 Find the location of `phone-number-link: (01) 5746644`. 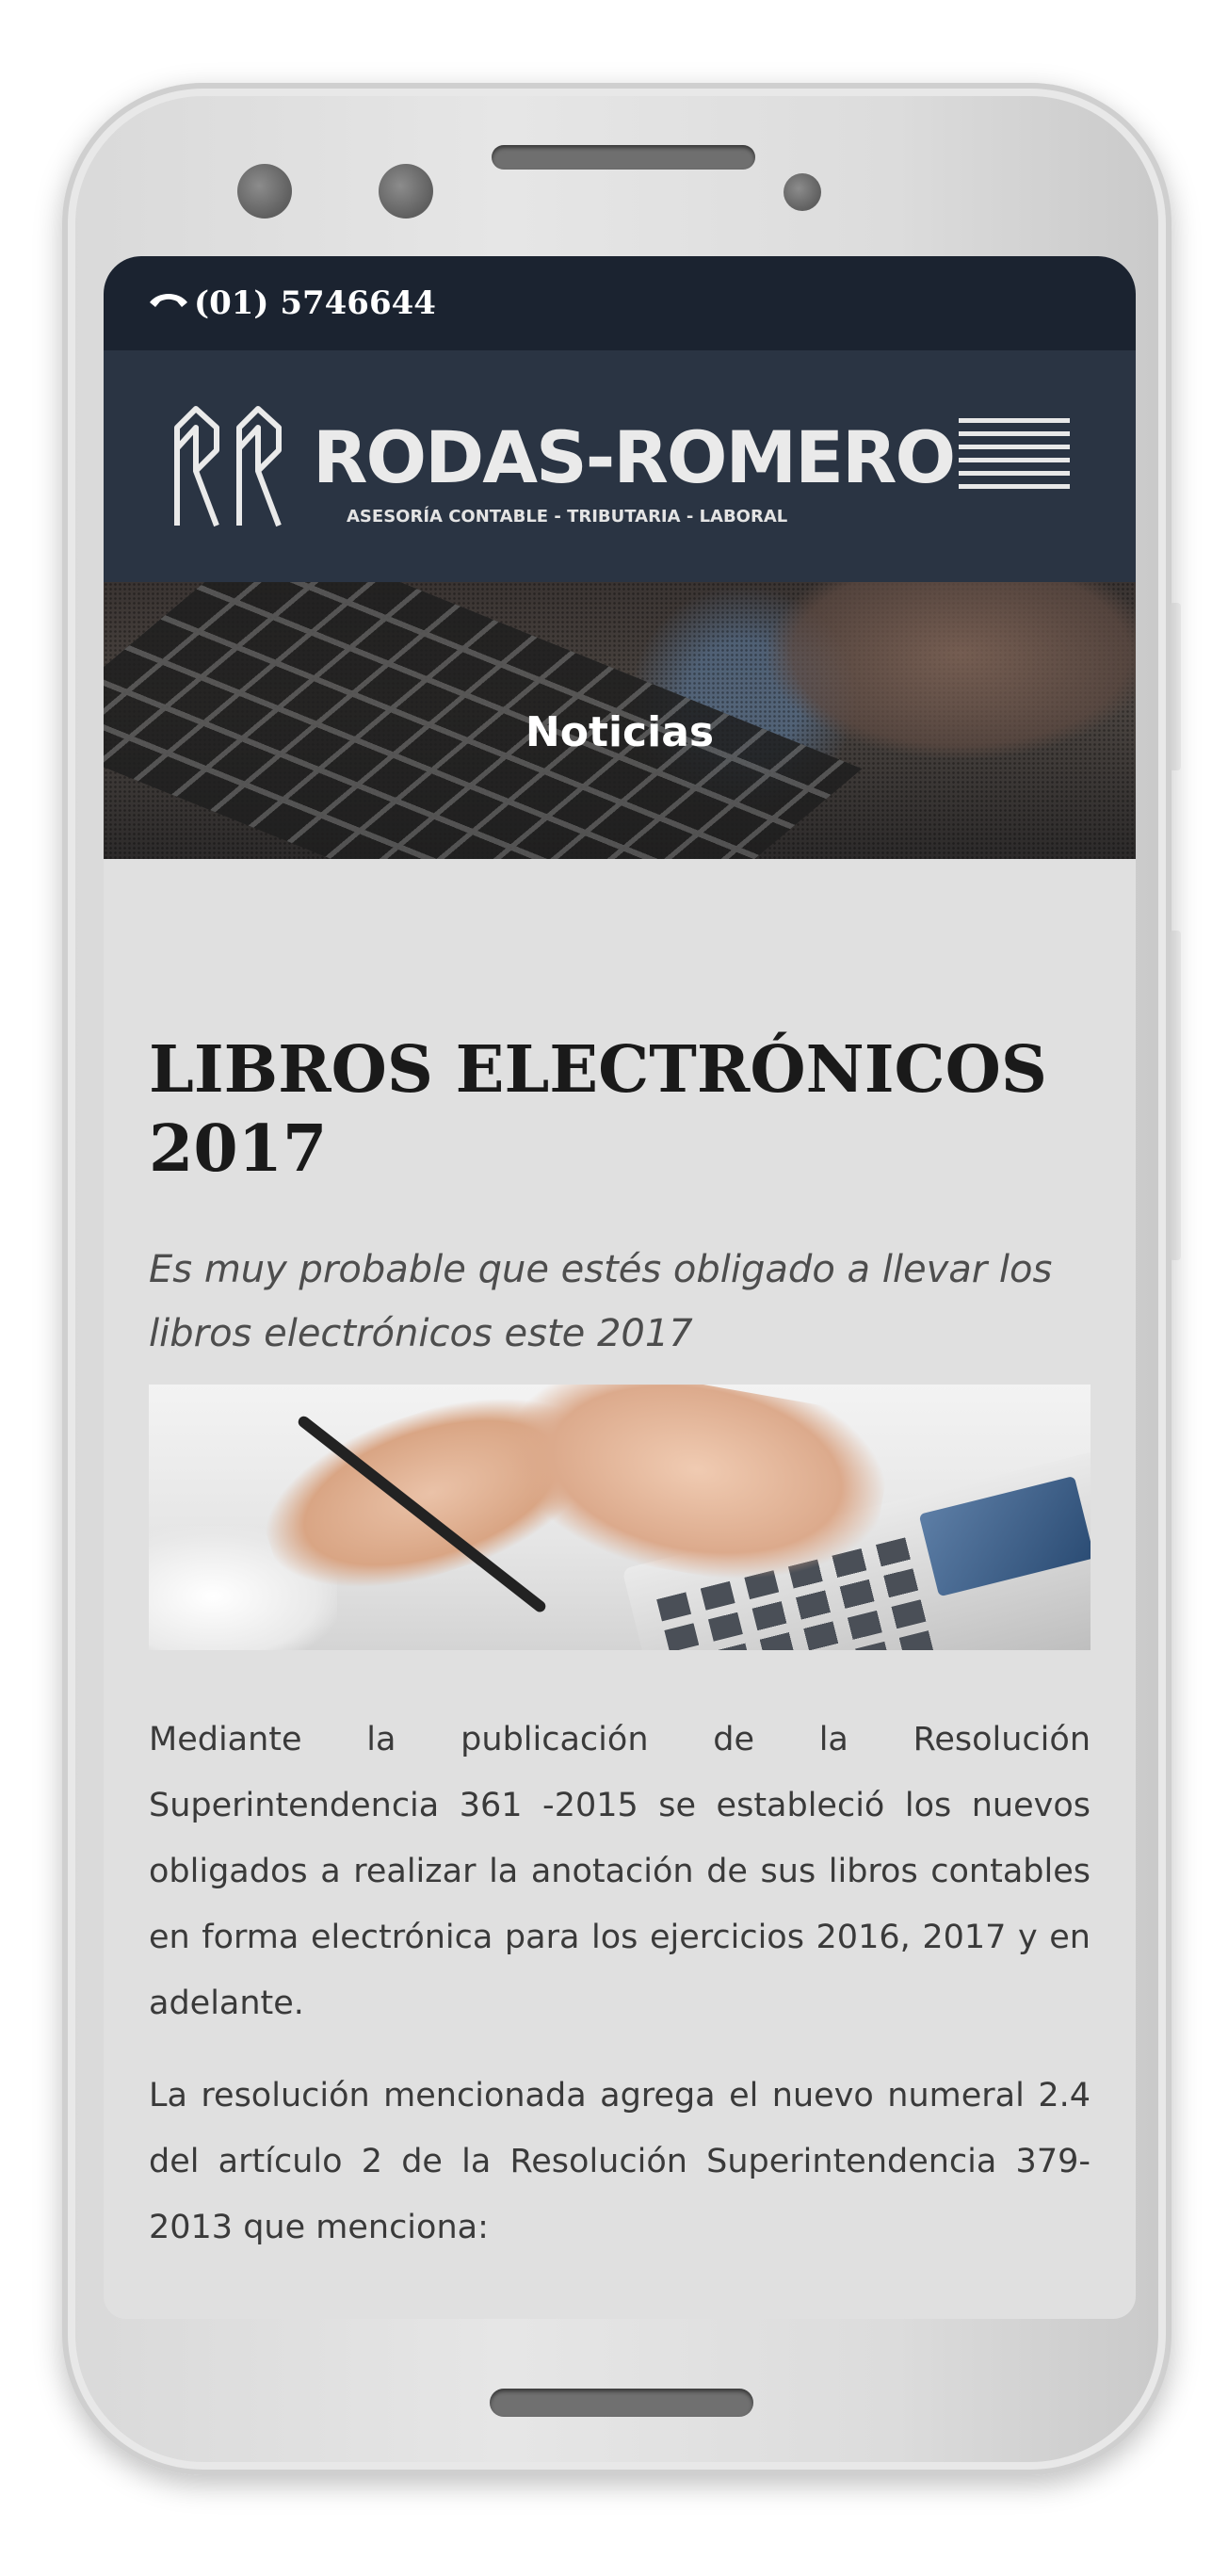

phone-number-link: (01) 5746644 is located at coordinates (315, 303).